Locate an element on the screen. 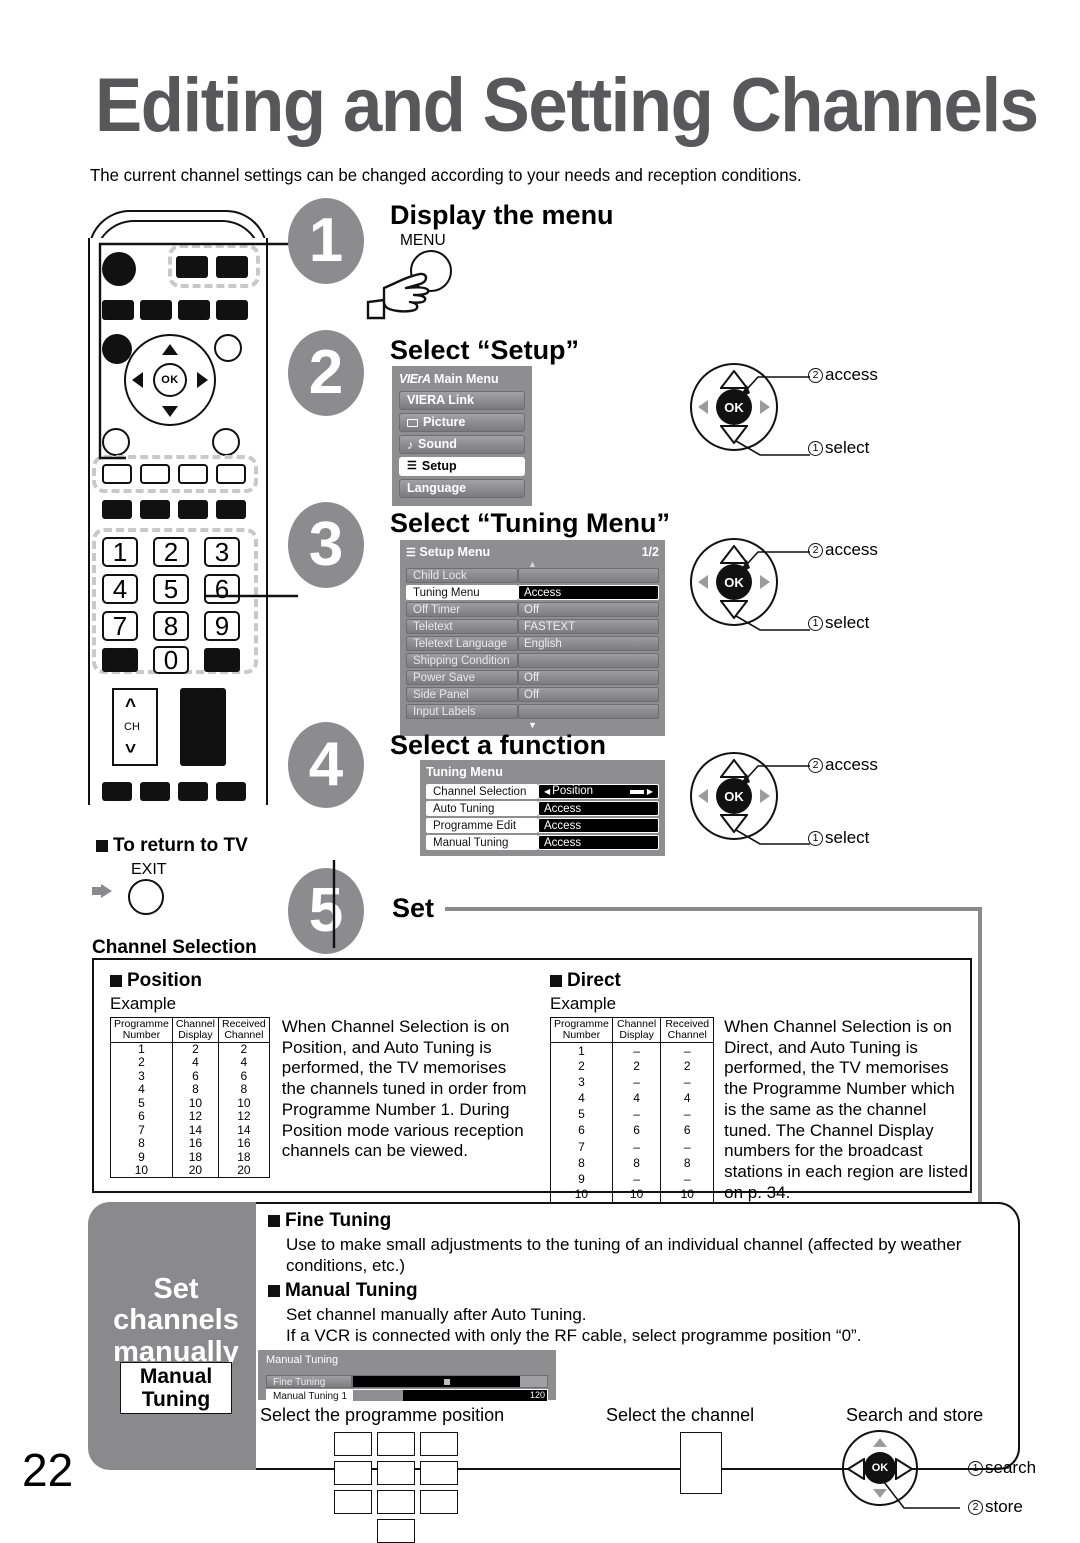 The image size is (1080, 1543). scroll-up-icon: ▲ is located at coordinates (532, 564).